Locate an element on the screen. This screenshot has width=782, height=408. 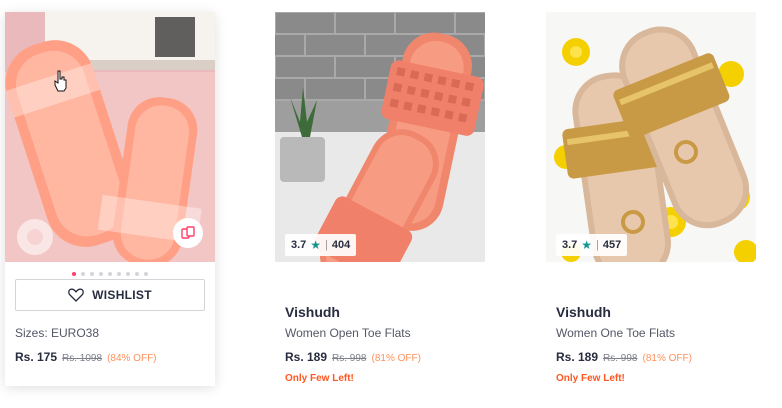
view-similar-button is located at coordinates (188, 233).